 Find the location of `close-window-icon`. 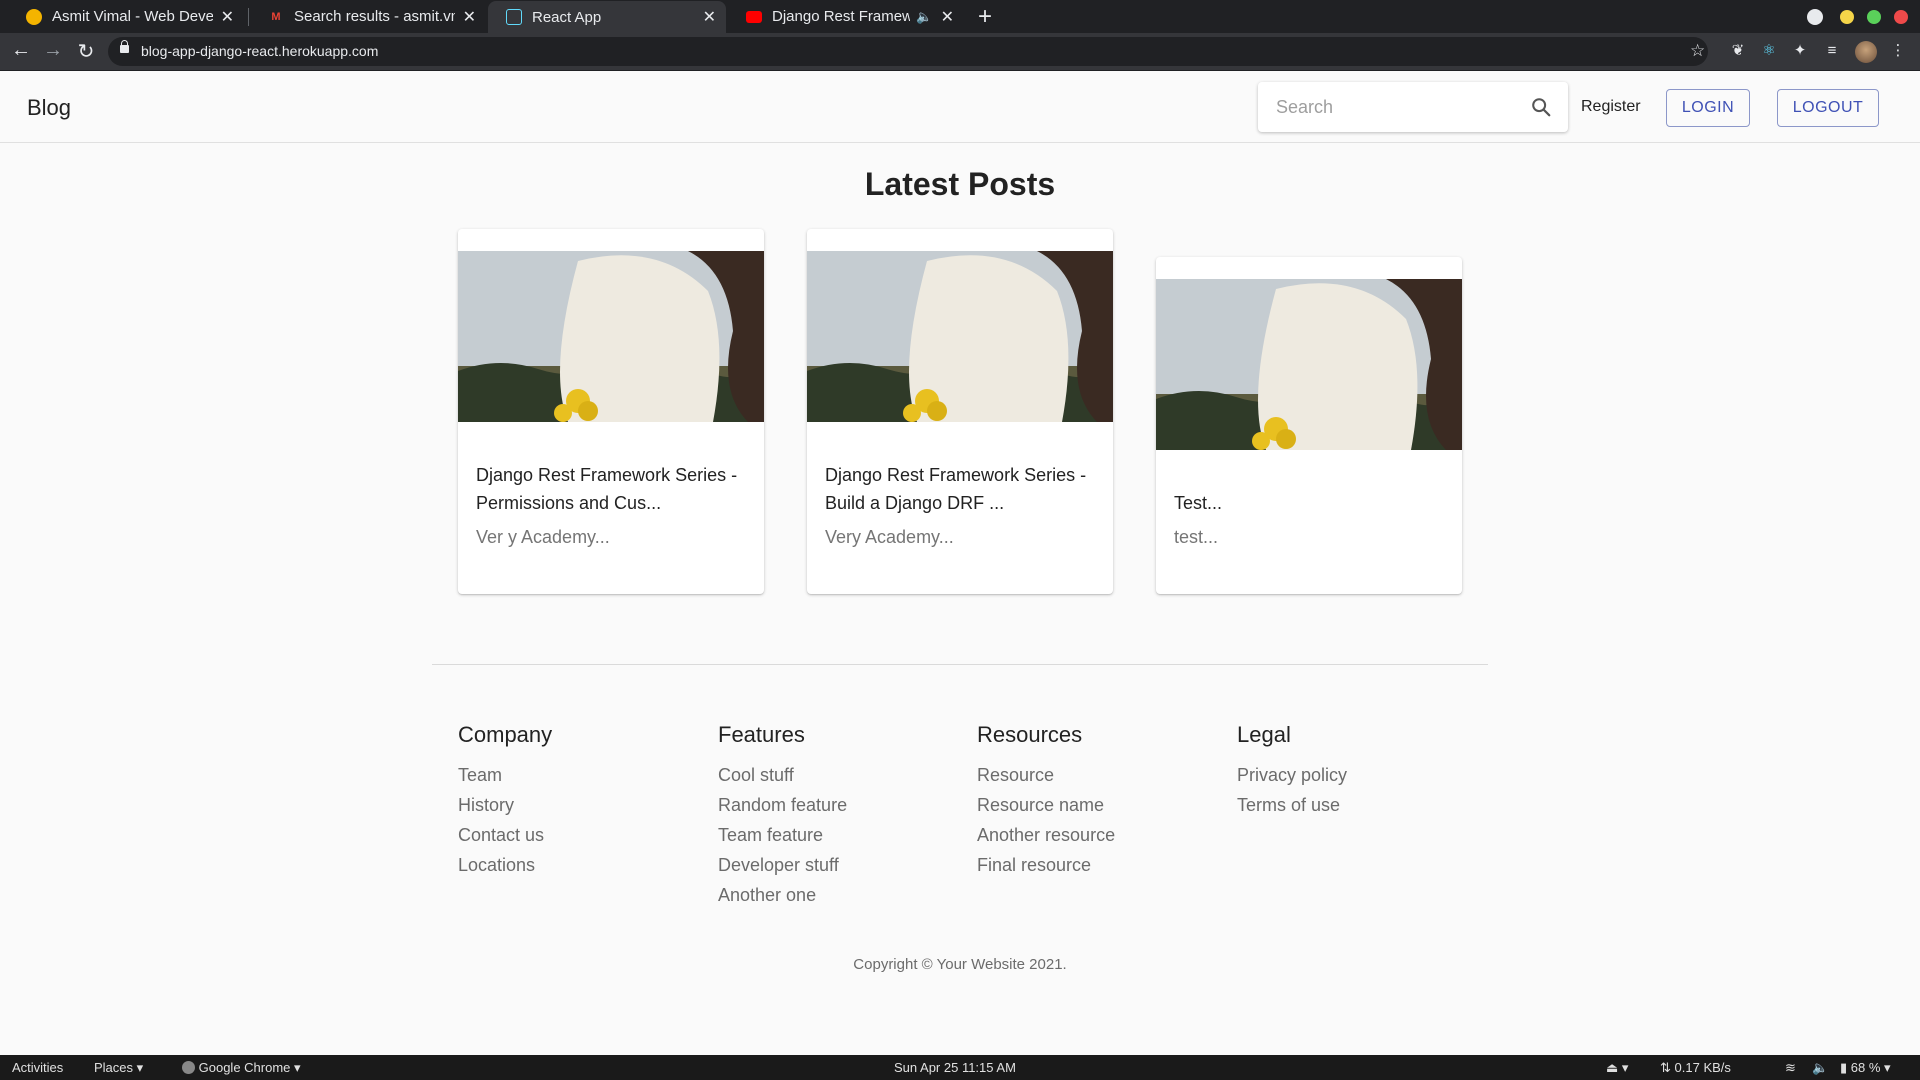

close-window-icon is located at coordinates (1901, 17).